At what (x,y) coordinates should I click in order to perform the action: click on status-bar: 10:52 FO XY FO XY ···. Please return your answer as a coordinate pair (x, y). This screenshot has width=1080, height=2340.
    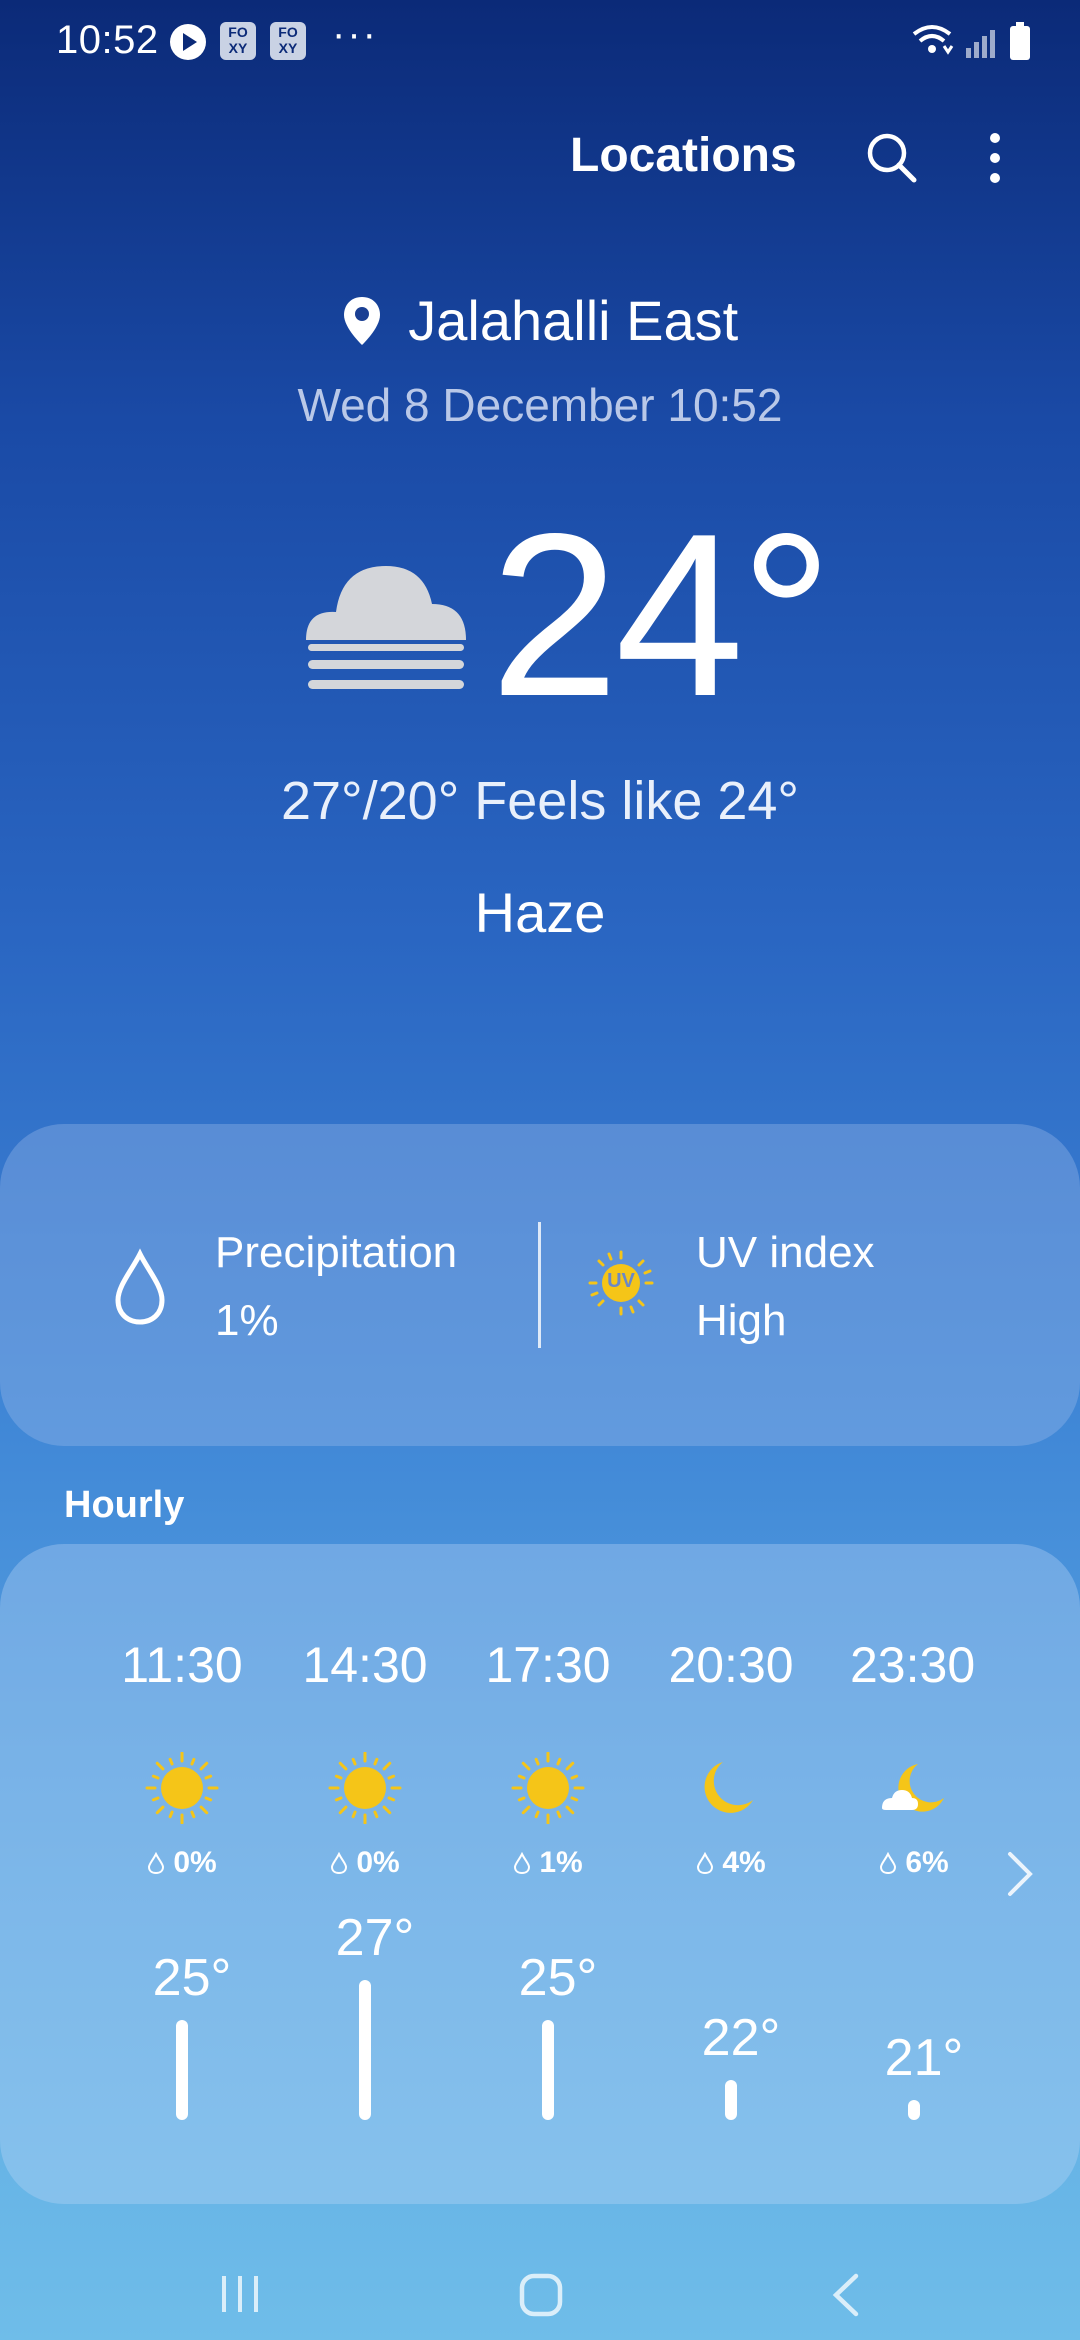
    Looking at the image, I should click on (540, 42).